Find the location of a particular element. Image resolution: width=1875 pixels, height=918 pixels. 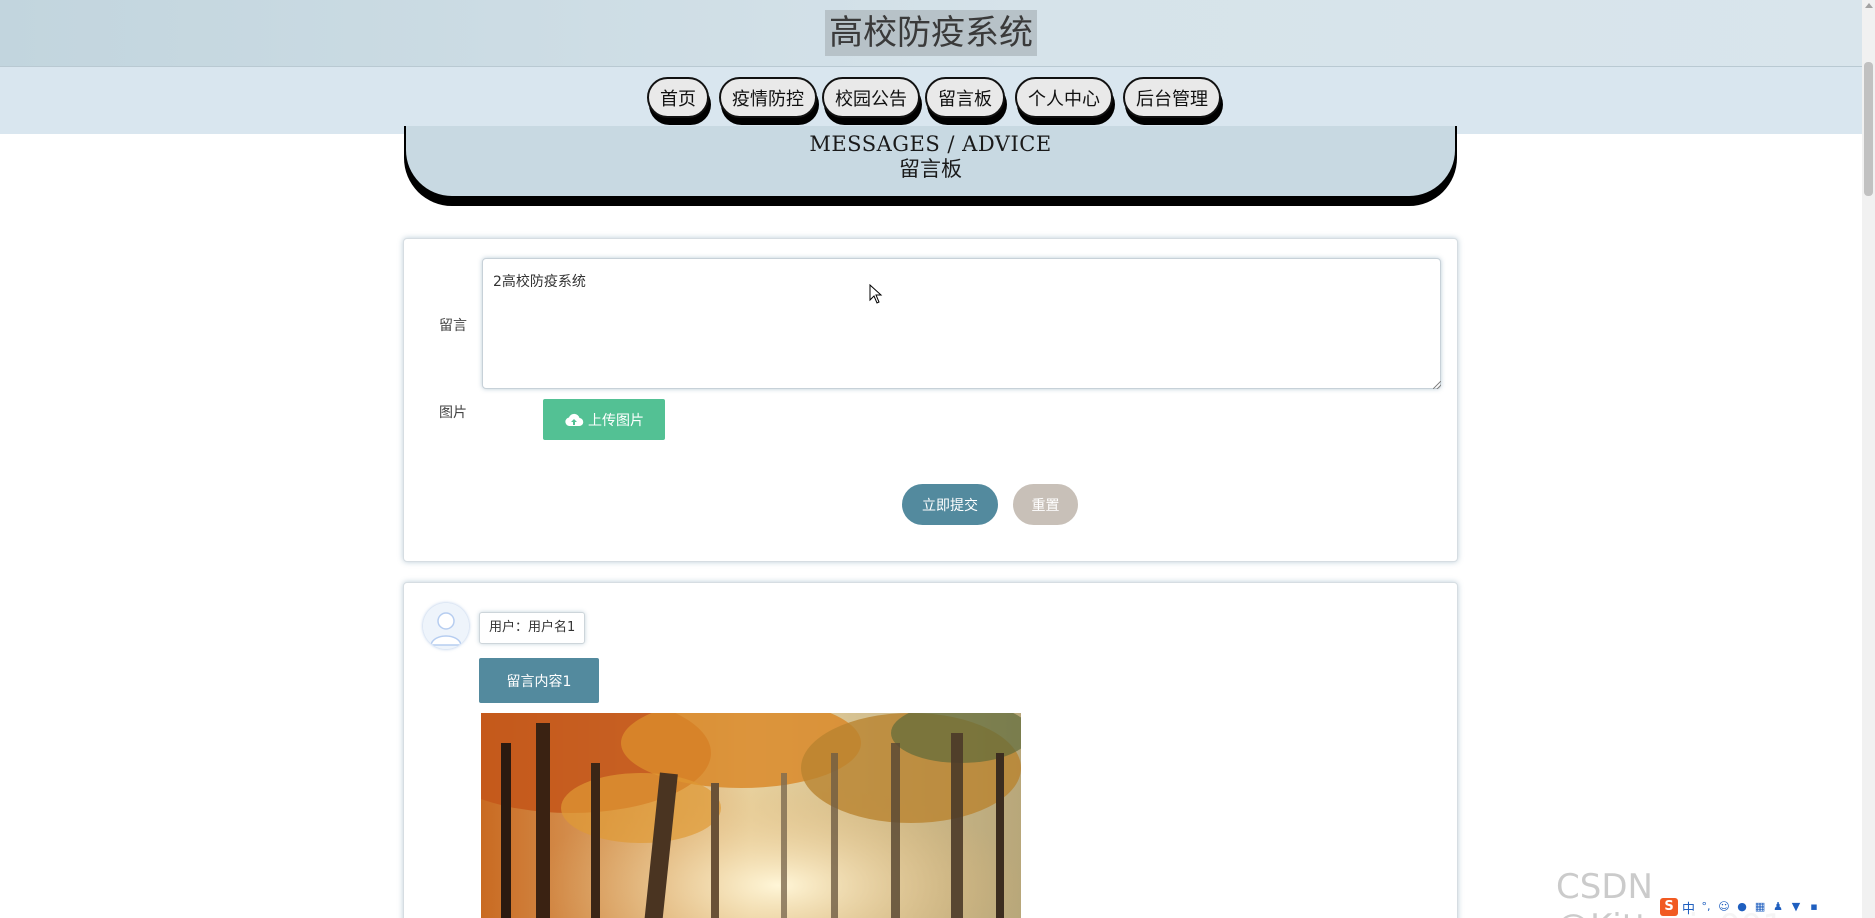

autumn-forest-photo-icon is located at coordinates (751, 815).